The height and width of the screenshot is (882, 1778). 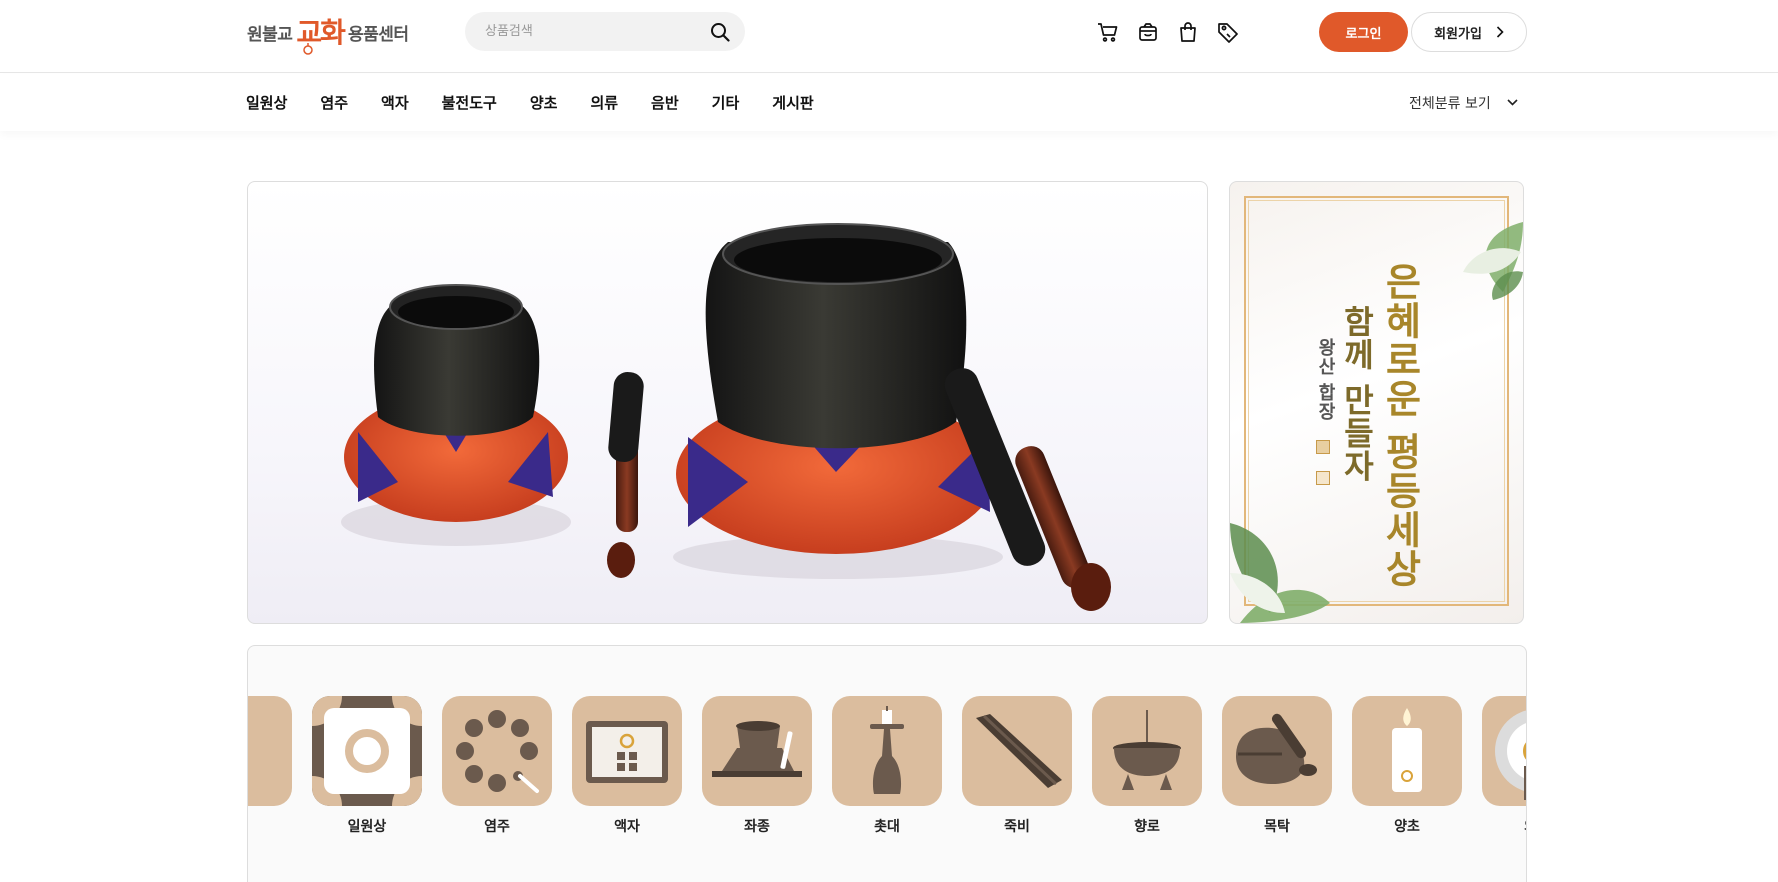 I want to click on nav-item-board: 게시판, so click(x=792, y=102).